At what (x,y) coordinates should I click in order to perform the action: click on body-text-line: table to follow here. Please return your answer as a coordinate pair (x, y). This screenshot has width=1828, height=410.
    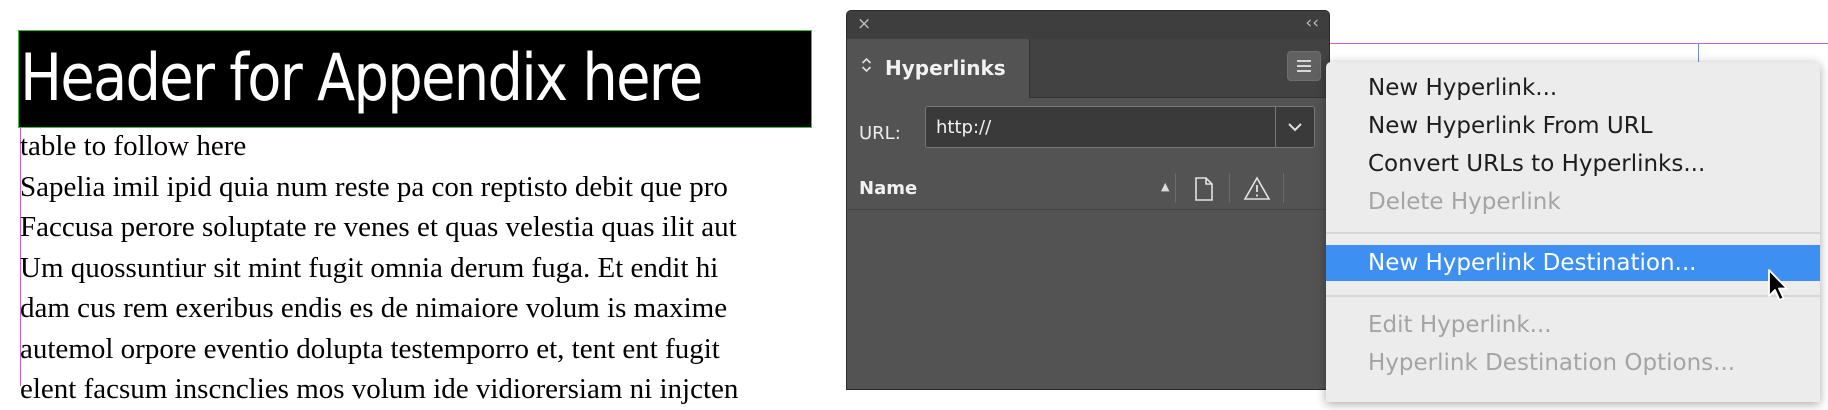
    Looking at the image, I should click on (133, 146).